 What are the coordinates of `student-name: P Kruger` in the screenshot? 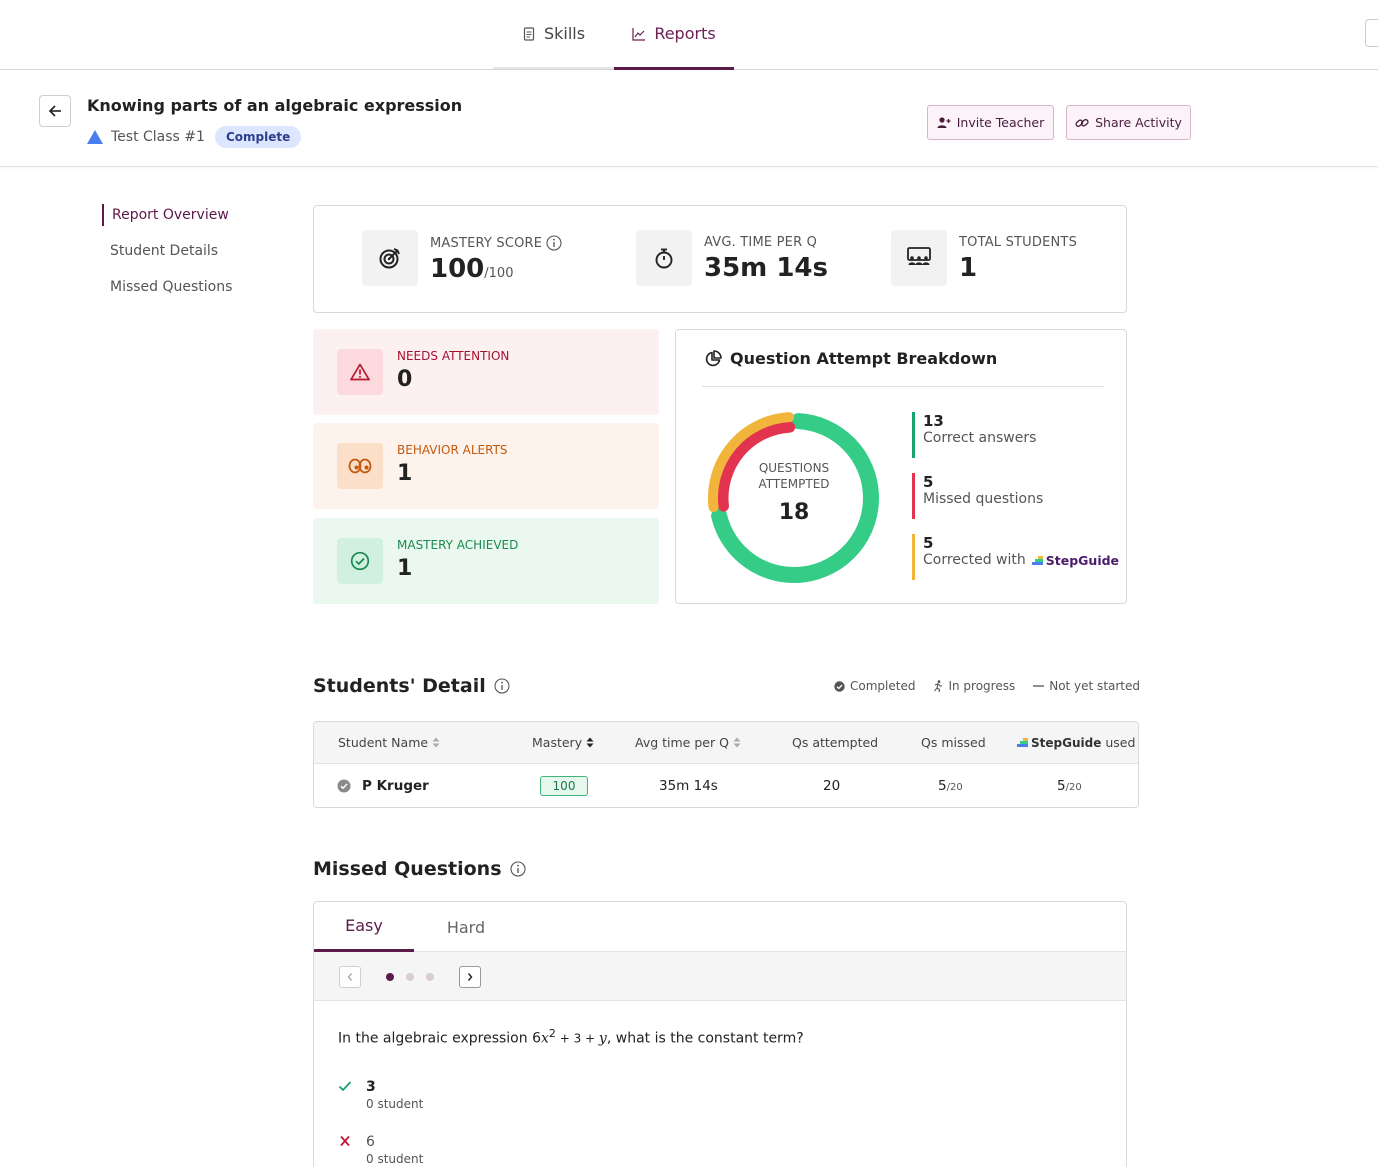 It's located at (395, 786).